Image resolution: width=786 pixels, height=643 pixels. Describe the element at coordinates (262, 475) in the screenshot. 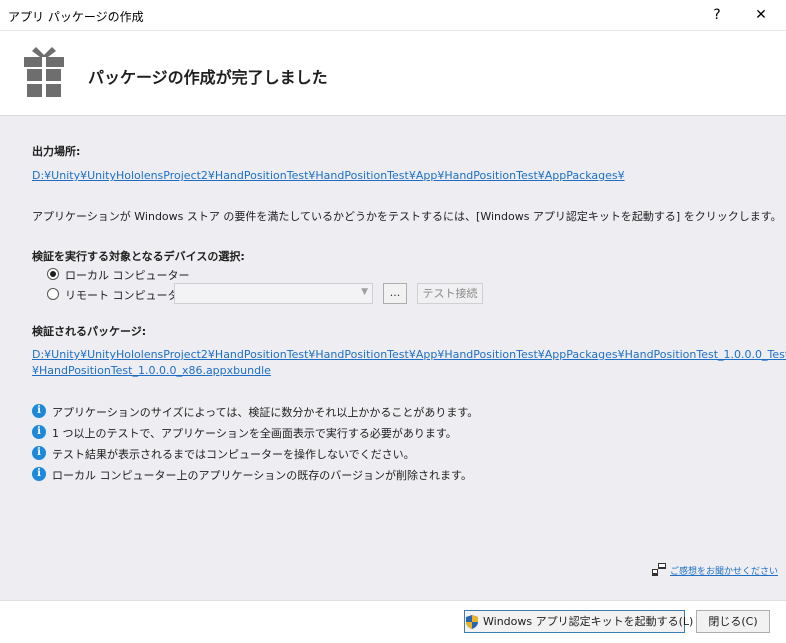

I see `info-note-text: ローカル コンピューター上のアプリケーションの既存のバージョンが削除されます。` at that location.